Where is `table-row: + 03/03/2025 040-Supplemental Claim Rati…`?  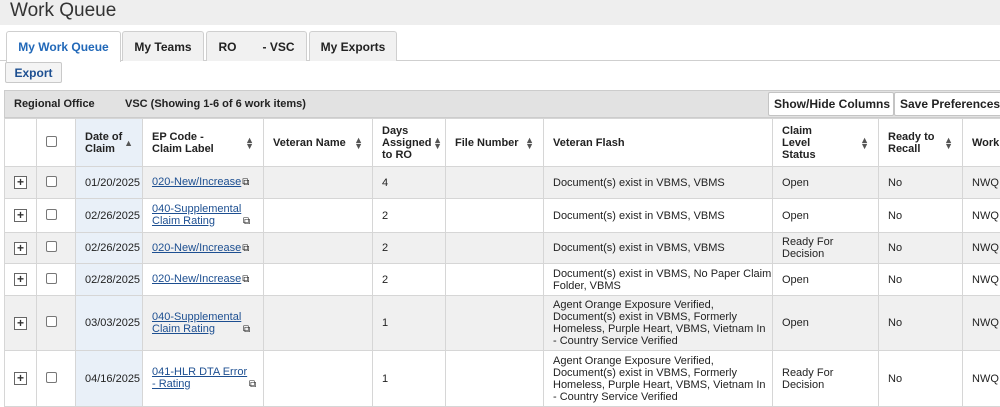
table-row: + 03/03/2025 040-Supplemental Claim Rati… is located at coordinates (502, 323).